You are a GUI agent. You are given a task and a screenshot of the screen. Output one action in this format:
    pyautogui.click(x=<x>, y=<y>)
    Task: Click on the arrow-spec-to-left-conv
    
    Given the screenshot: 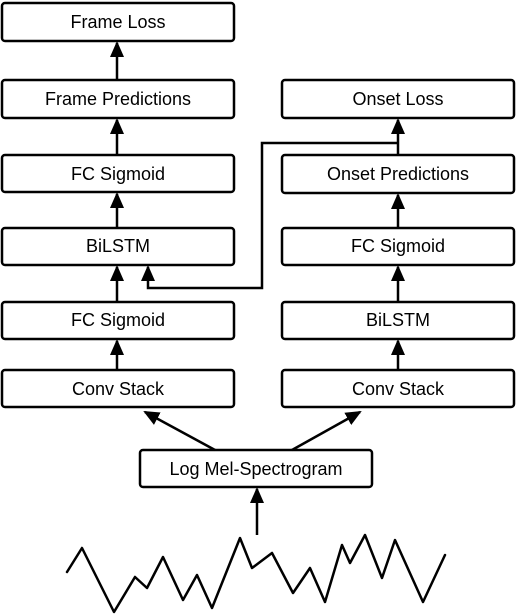 What is the action you would take?
    pyautogui.click(x=179, y=431)
    